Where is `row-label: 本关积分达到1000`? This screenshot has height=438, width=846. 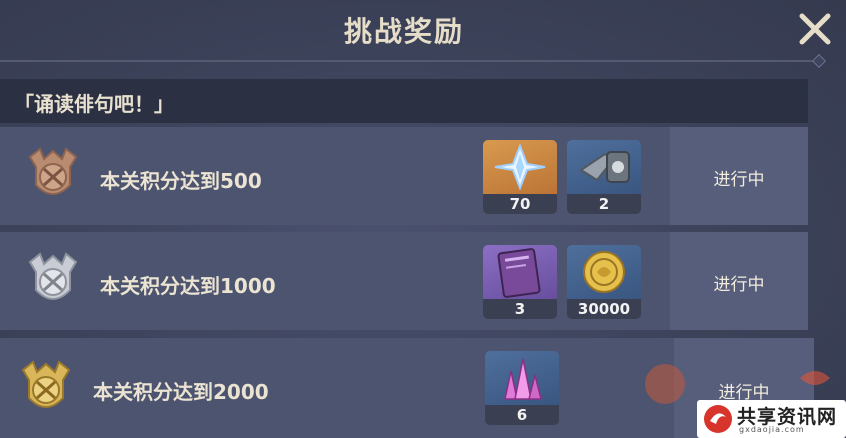
row-label: 本关积分达到1000 is located at coordinates (188, 286).